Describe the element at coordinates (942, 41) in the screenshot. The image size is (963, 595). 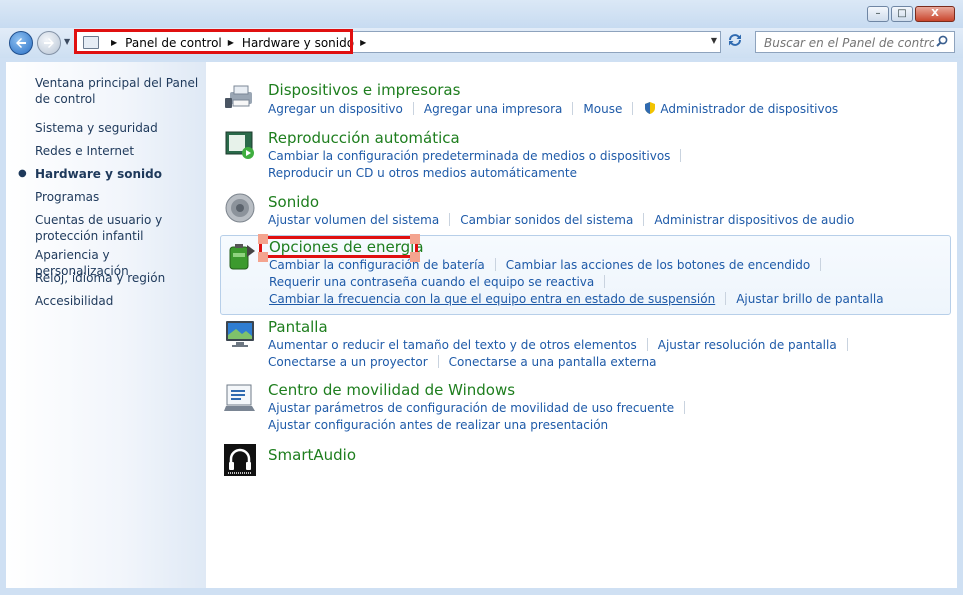
I see `search-icon` at that location.